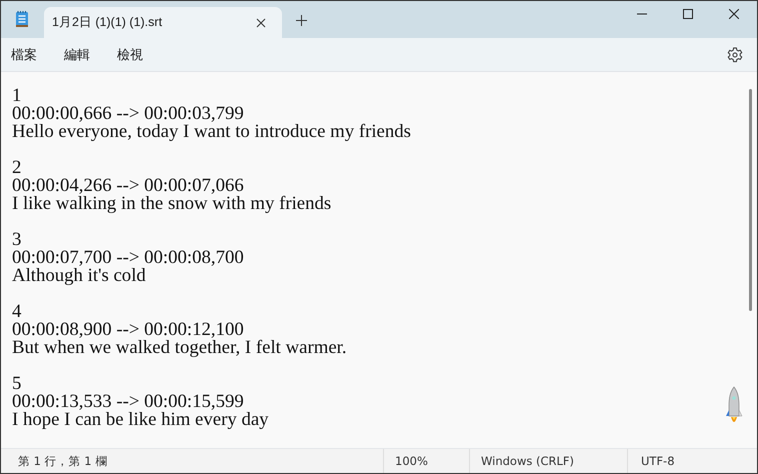  Describe the element at coordinates (128, 330) in the screenshot. I see `text-line: 00:00:08,900 --> 00:00:12,100` at that location.